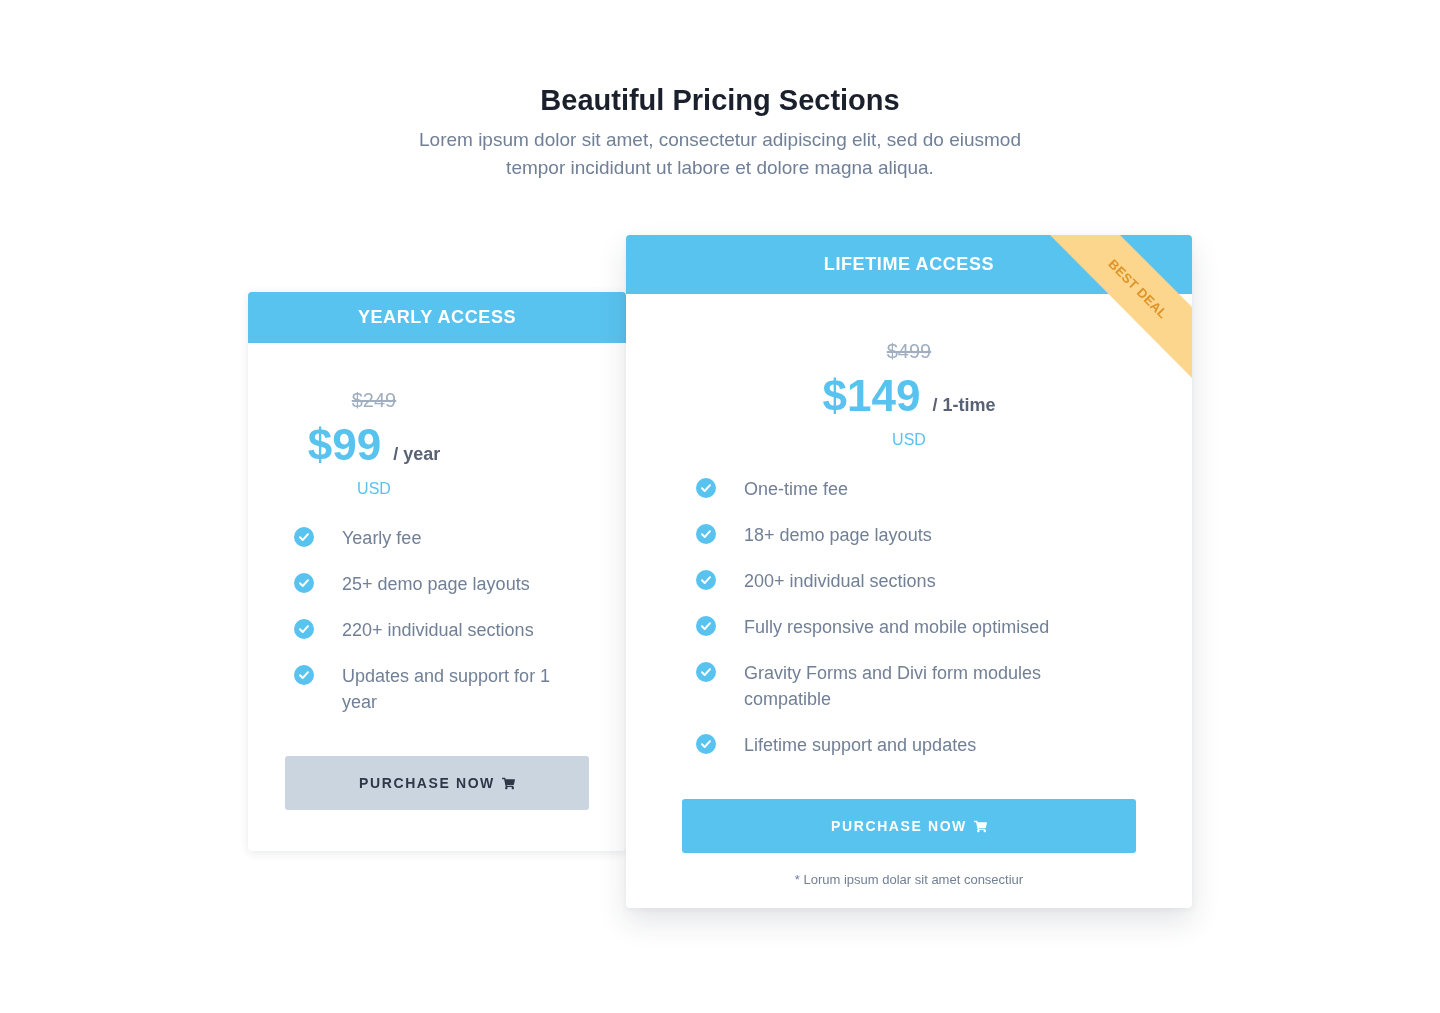 Image resolution: width=1440 pixels, height=1013 pixels. I want to click on price: $149, so click(871, 396).